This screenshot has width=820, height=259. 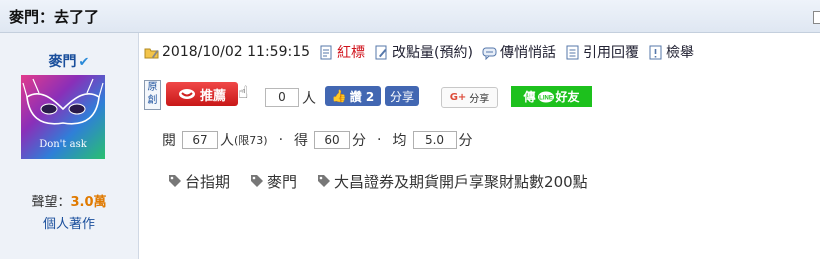 I want to click on fb-like-label: 讚 2, so click(x=362, y=96).